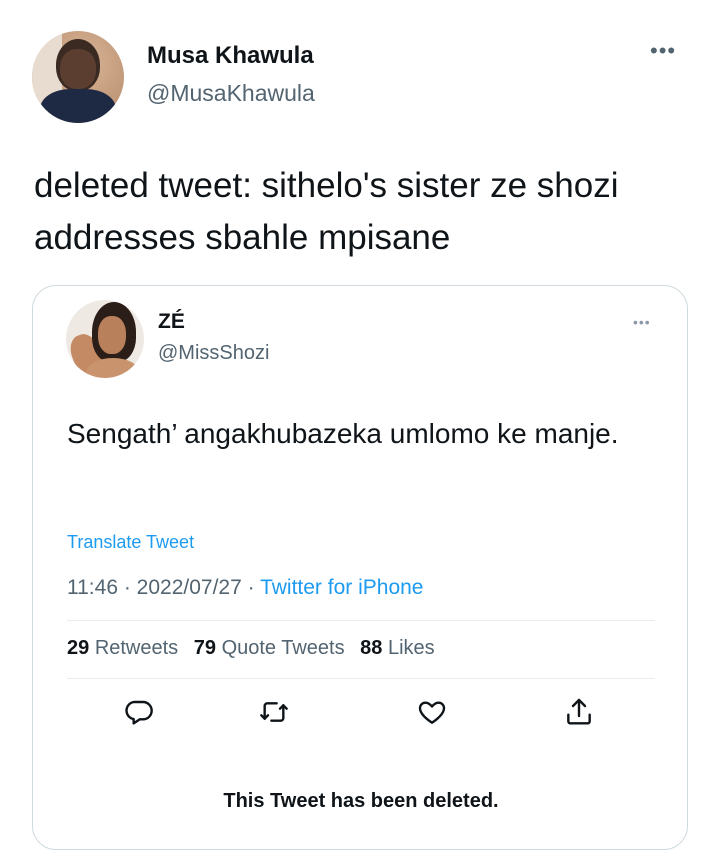  I want to click on likes-count: 88, so click(371, 648).